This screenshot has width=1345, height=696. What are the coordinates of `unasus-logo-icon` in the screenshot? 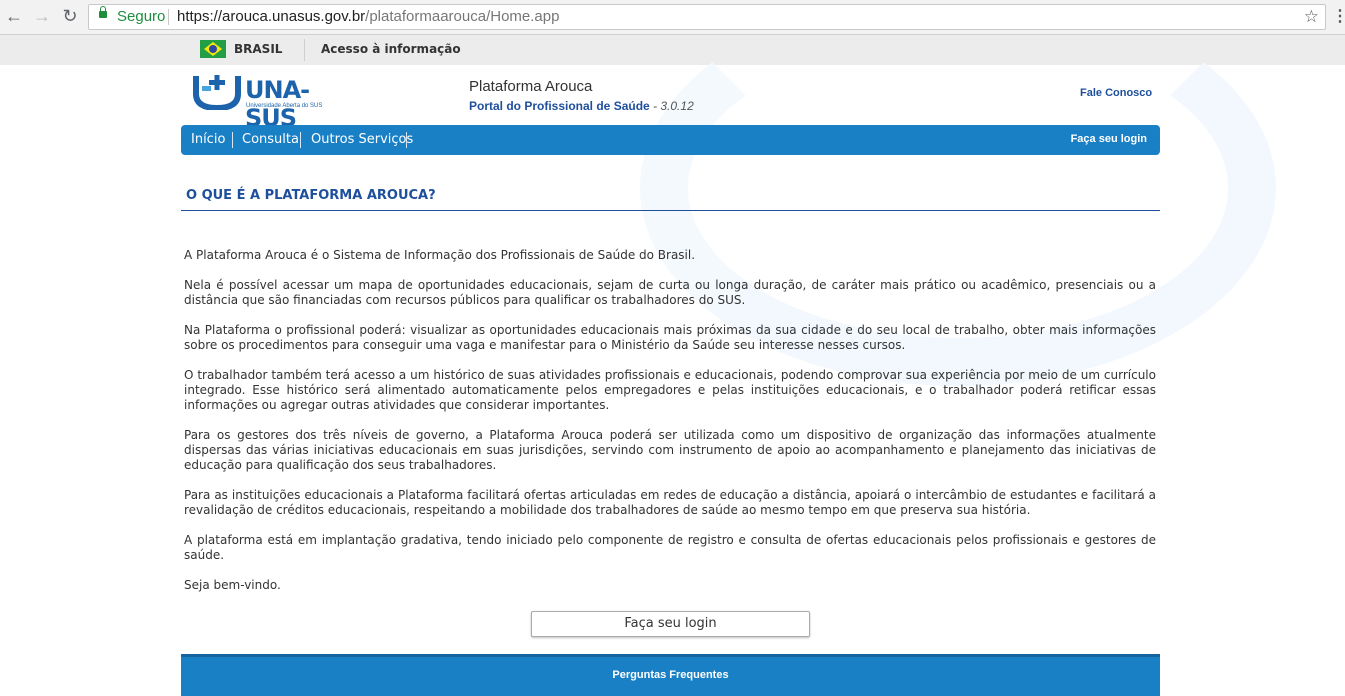 It's located at (217, 92).